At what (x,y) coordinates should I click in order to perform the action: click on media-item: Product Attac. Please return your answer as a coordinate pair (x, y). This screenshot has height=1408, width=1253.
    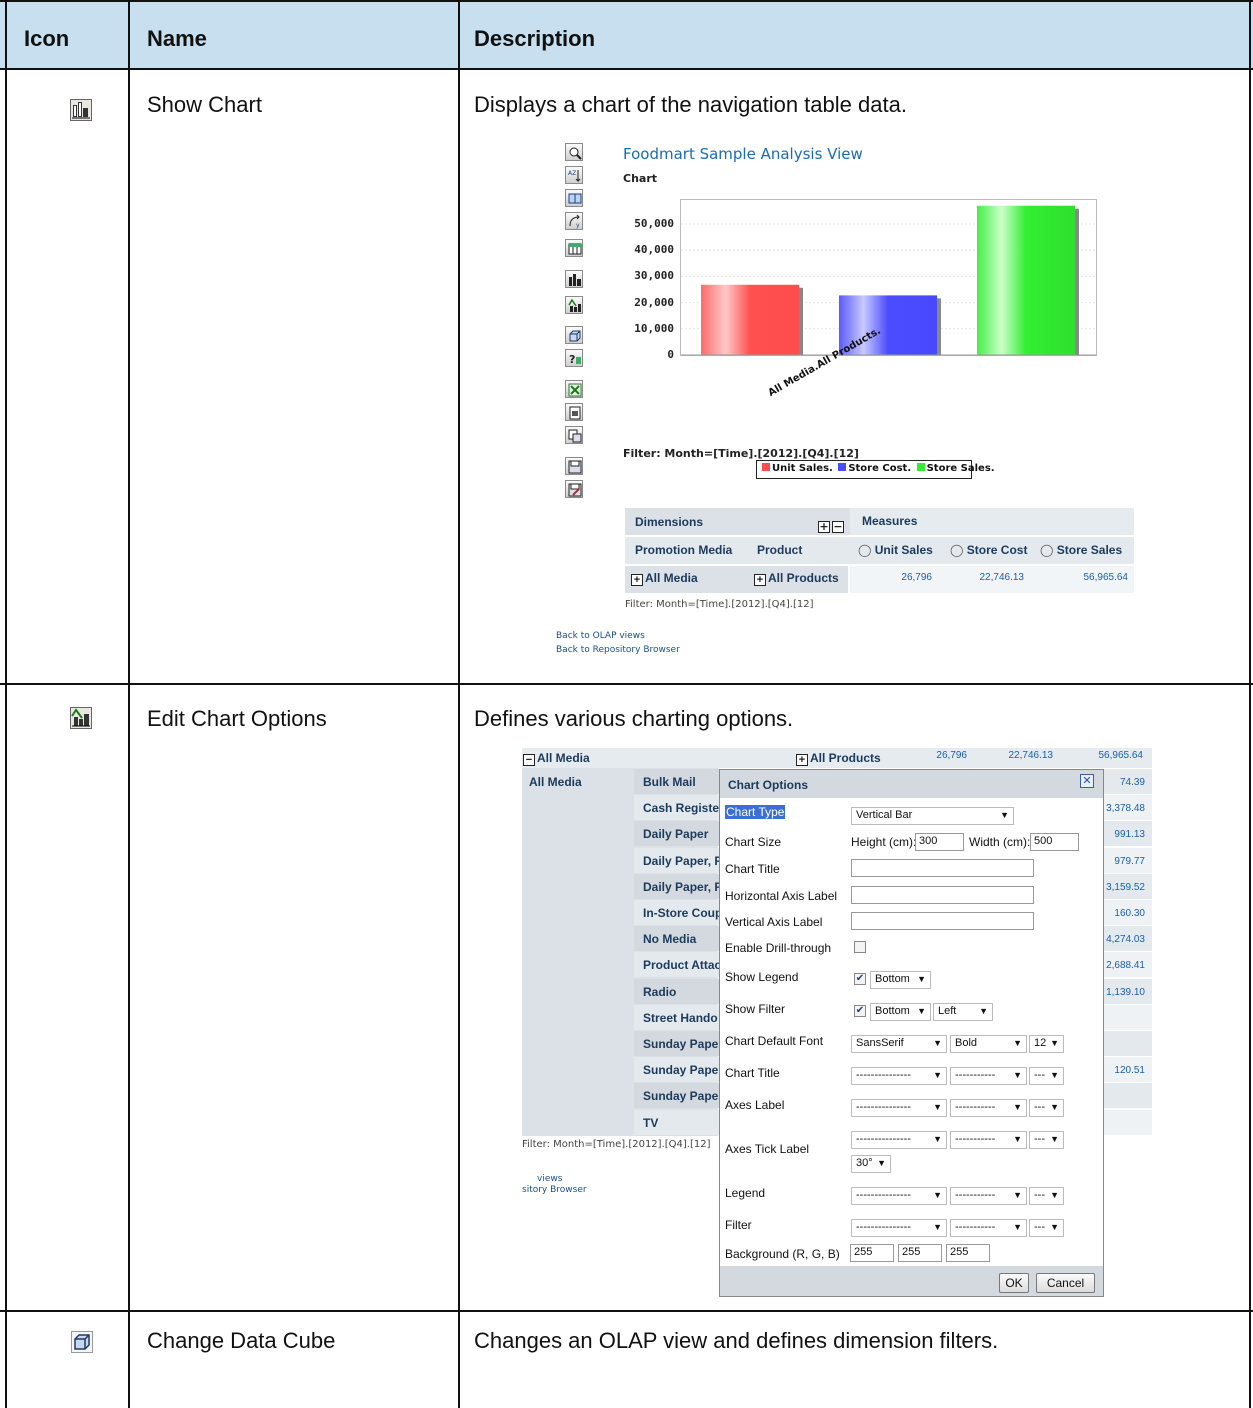
    Looking at the image, I should click on (681, 965).